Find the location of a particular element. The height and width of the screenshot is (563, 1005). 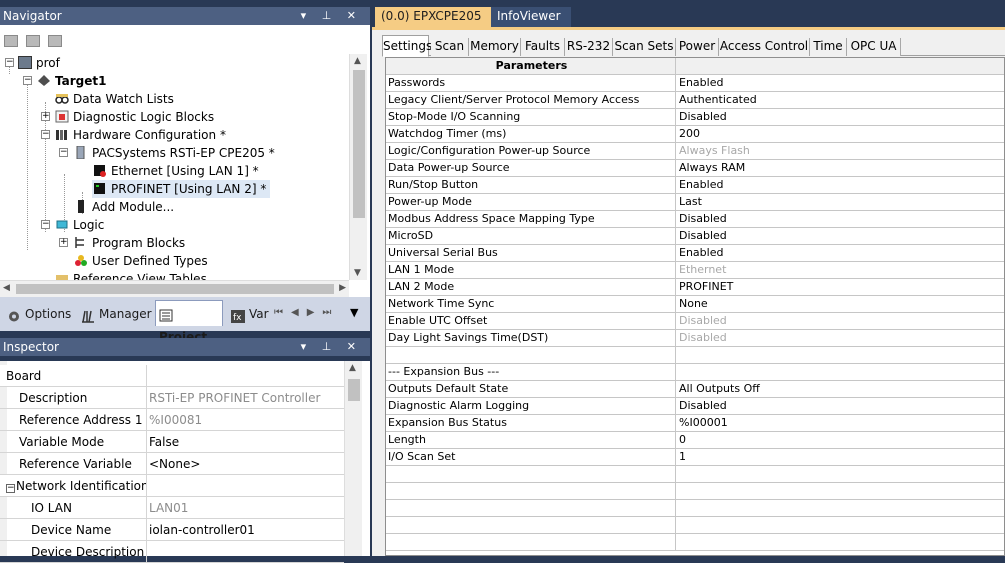

parameter-row: I/O Scan Set 1 is located at coordinates (695, 457).